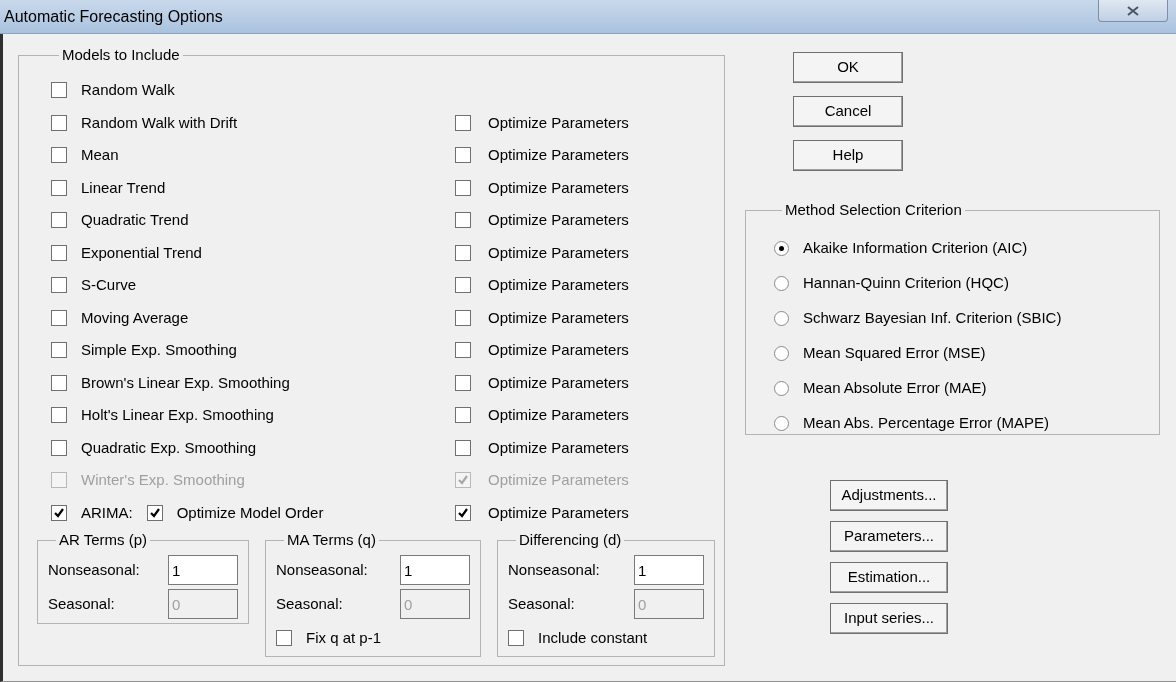 The height and width of the screenshot is (682, 1176). Describe the element at coordinates (100, 155) in the screenshot. I see `checkbox-label: Mean` at that location.